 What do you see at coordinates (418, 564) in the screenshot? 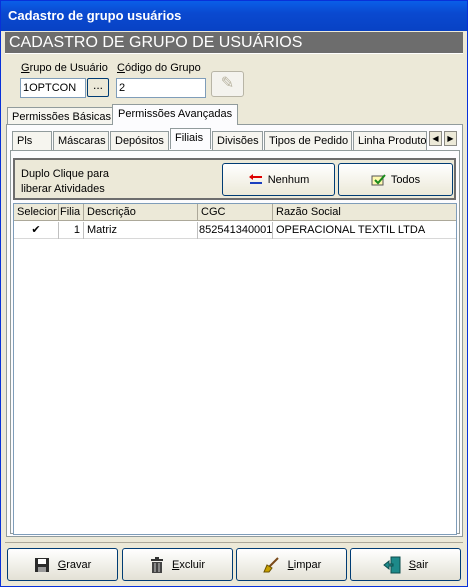
I see `sair-label: Sair` at bounding box center [418, 564].